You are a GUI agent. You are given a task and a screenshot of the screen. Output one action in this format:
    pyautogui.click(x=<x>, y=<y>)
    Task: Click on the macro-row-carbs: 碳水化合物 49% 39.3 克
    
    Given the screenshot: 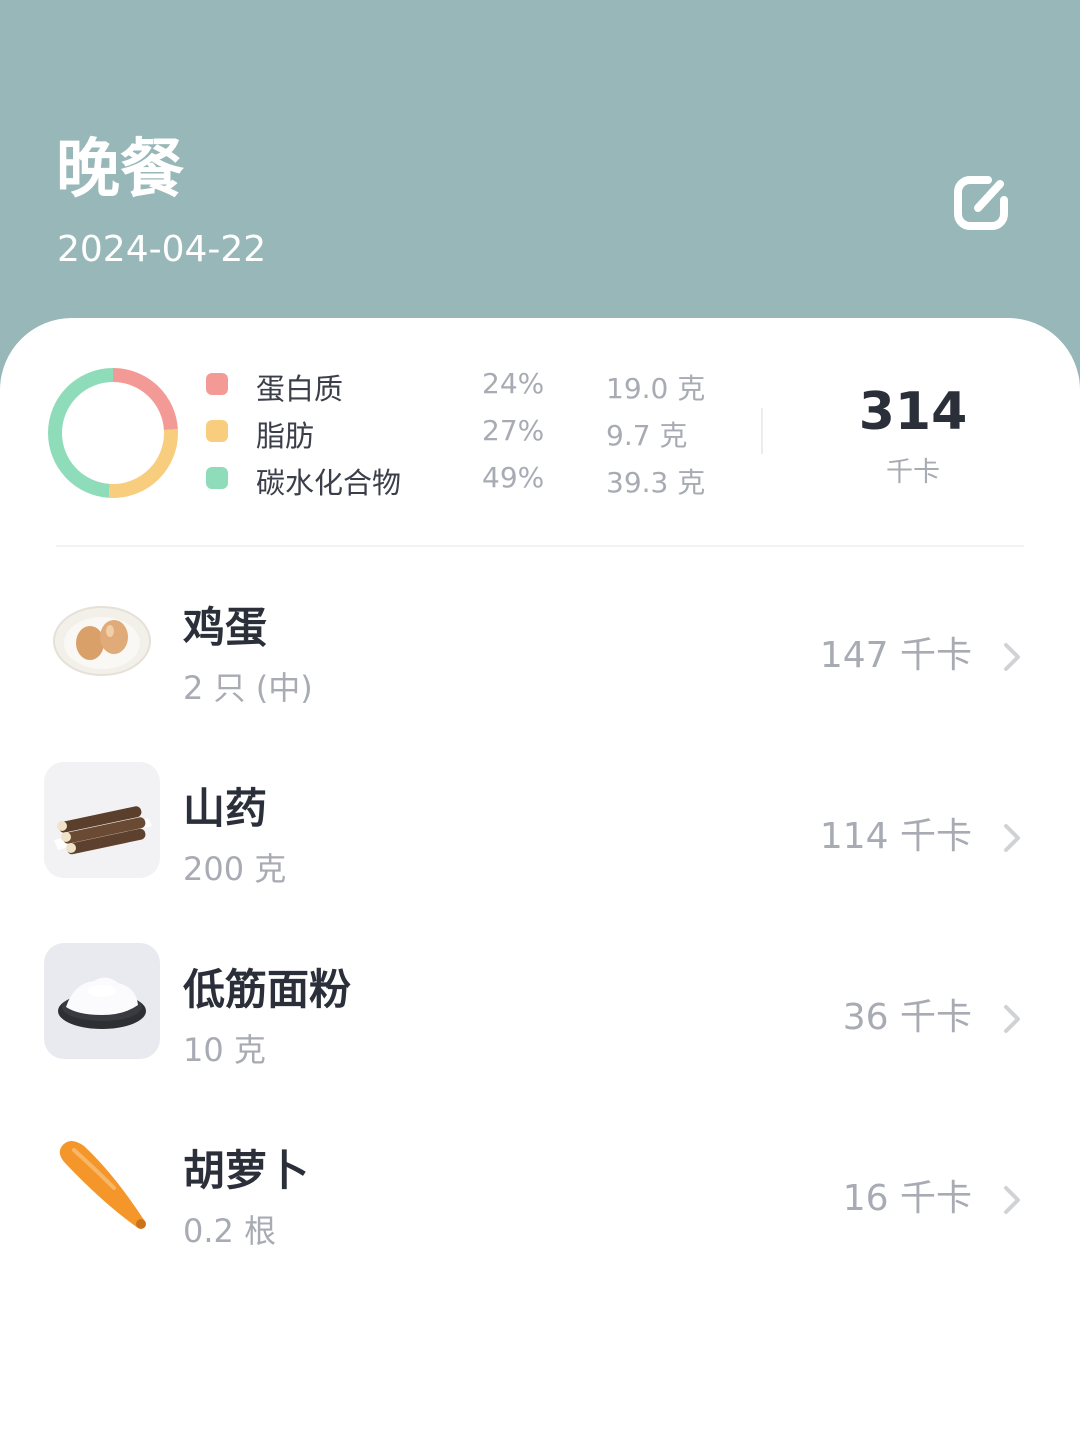 What is the action you would take?
    pyautogui.click(x=466, y=481)
    